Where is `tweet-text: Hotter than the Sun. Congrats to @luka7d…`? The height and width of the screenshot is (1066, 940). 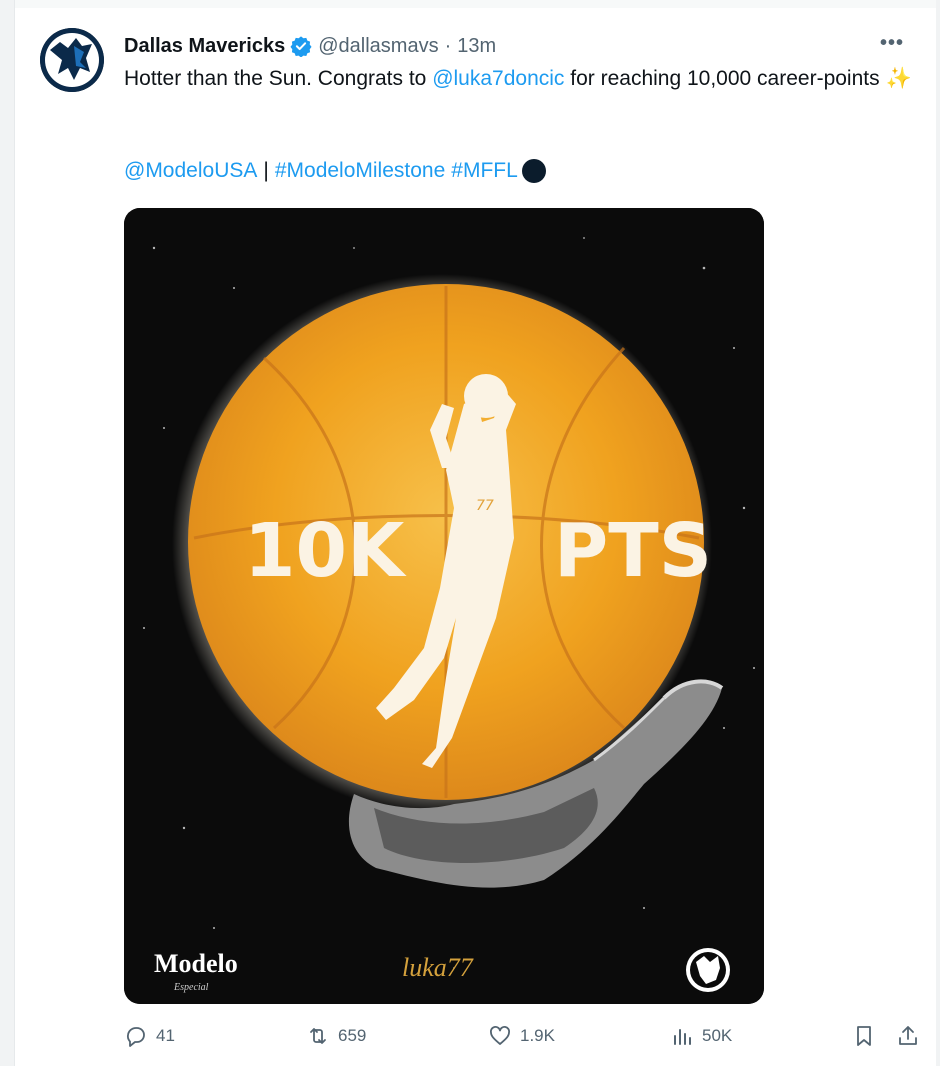
tweet-text: Hotter than the Sun. Congrats to @luka7d… is located at coordinates (524, 79).